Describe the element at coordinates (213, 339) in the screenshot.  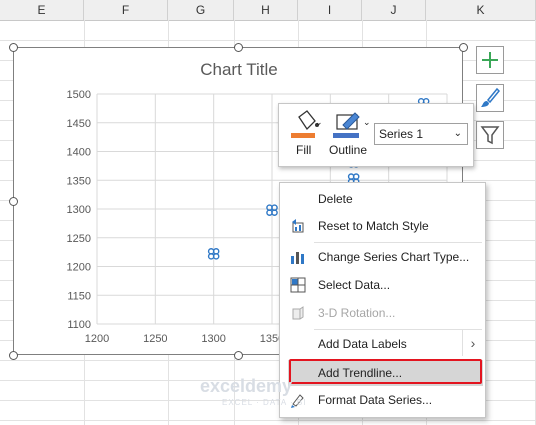
I see `x-tick-label: 1300` at that location.